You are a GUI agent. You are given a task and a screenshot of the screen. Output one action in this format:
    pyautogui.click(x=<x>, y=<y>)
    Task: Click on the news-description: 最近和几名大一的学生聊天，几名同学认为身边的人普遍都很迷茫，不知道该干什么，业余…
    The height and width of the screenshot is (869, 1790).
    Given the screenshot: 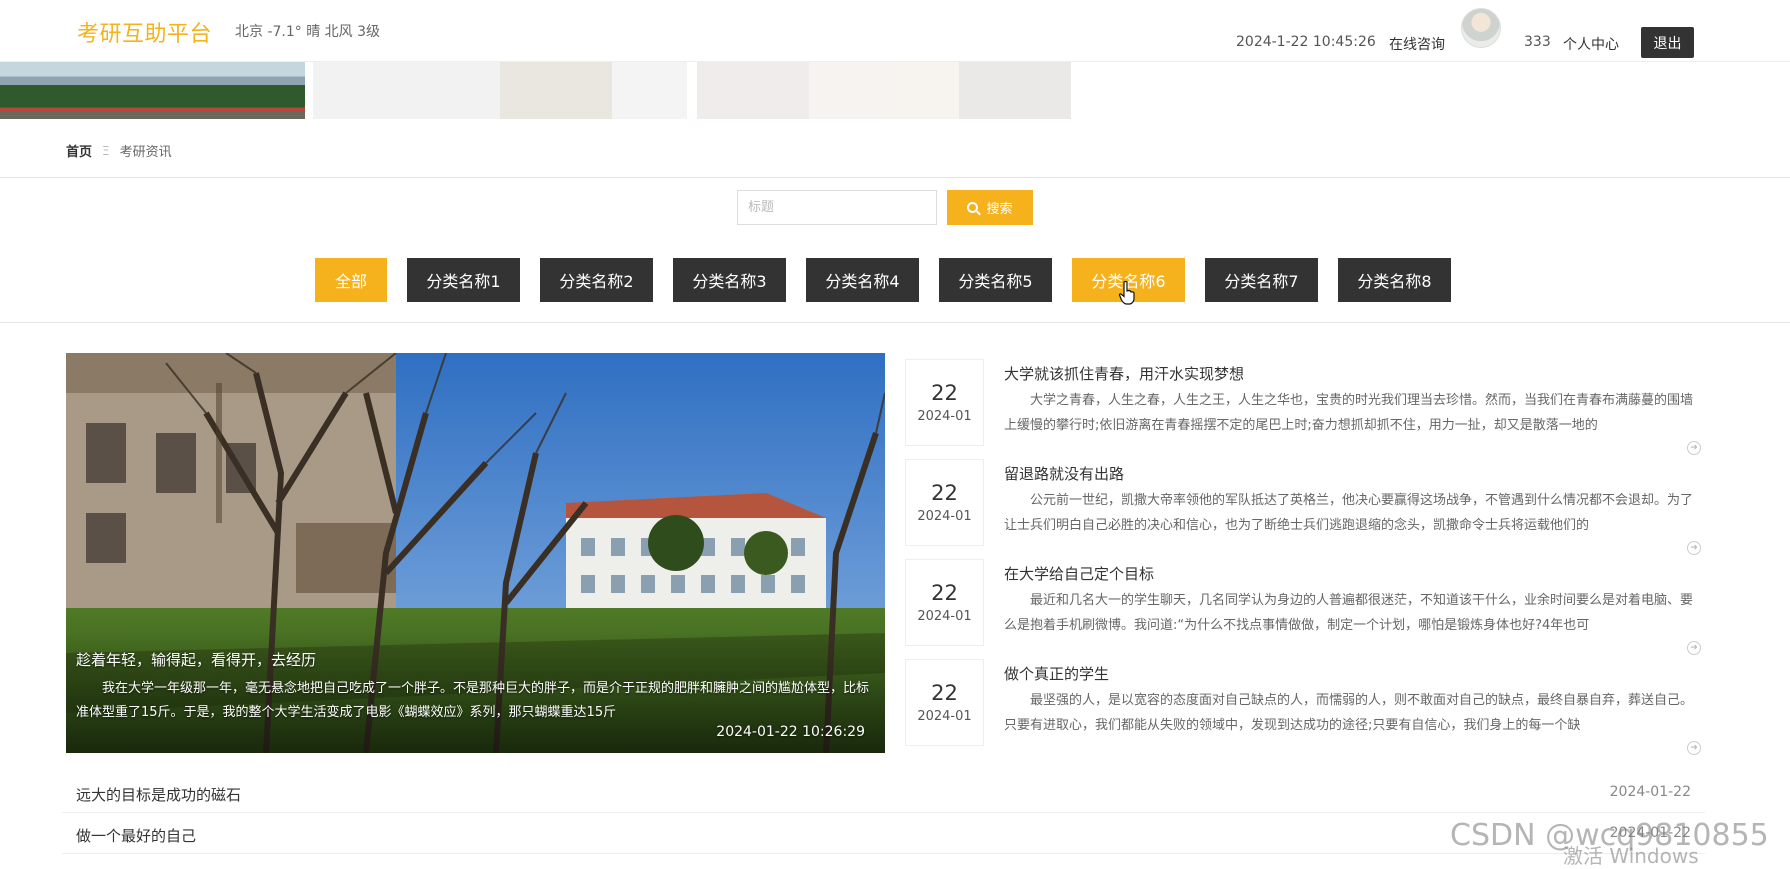 What is the action you would take?
    pyautogui.click(x=1349, y=613)
    